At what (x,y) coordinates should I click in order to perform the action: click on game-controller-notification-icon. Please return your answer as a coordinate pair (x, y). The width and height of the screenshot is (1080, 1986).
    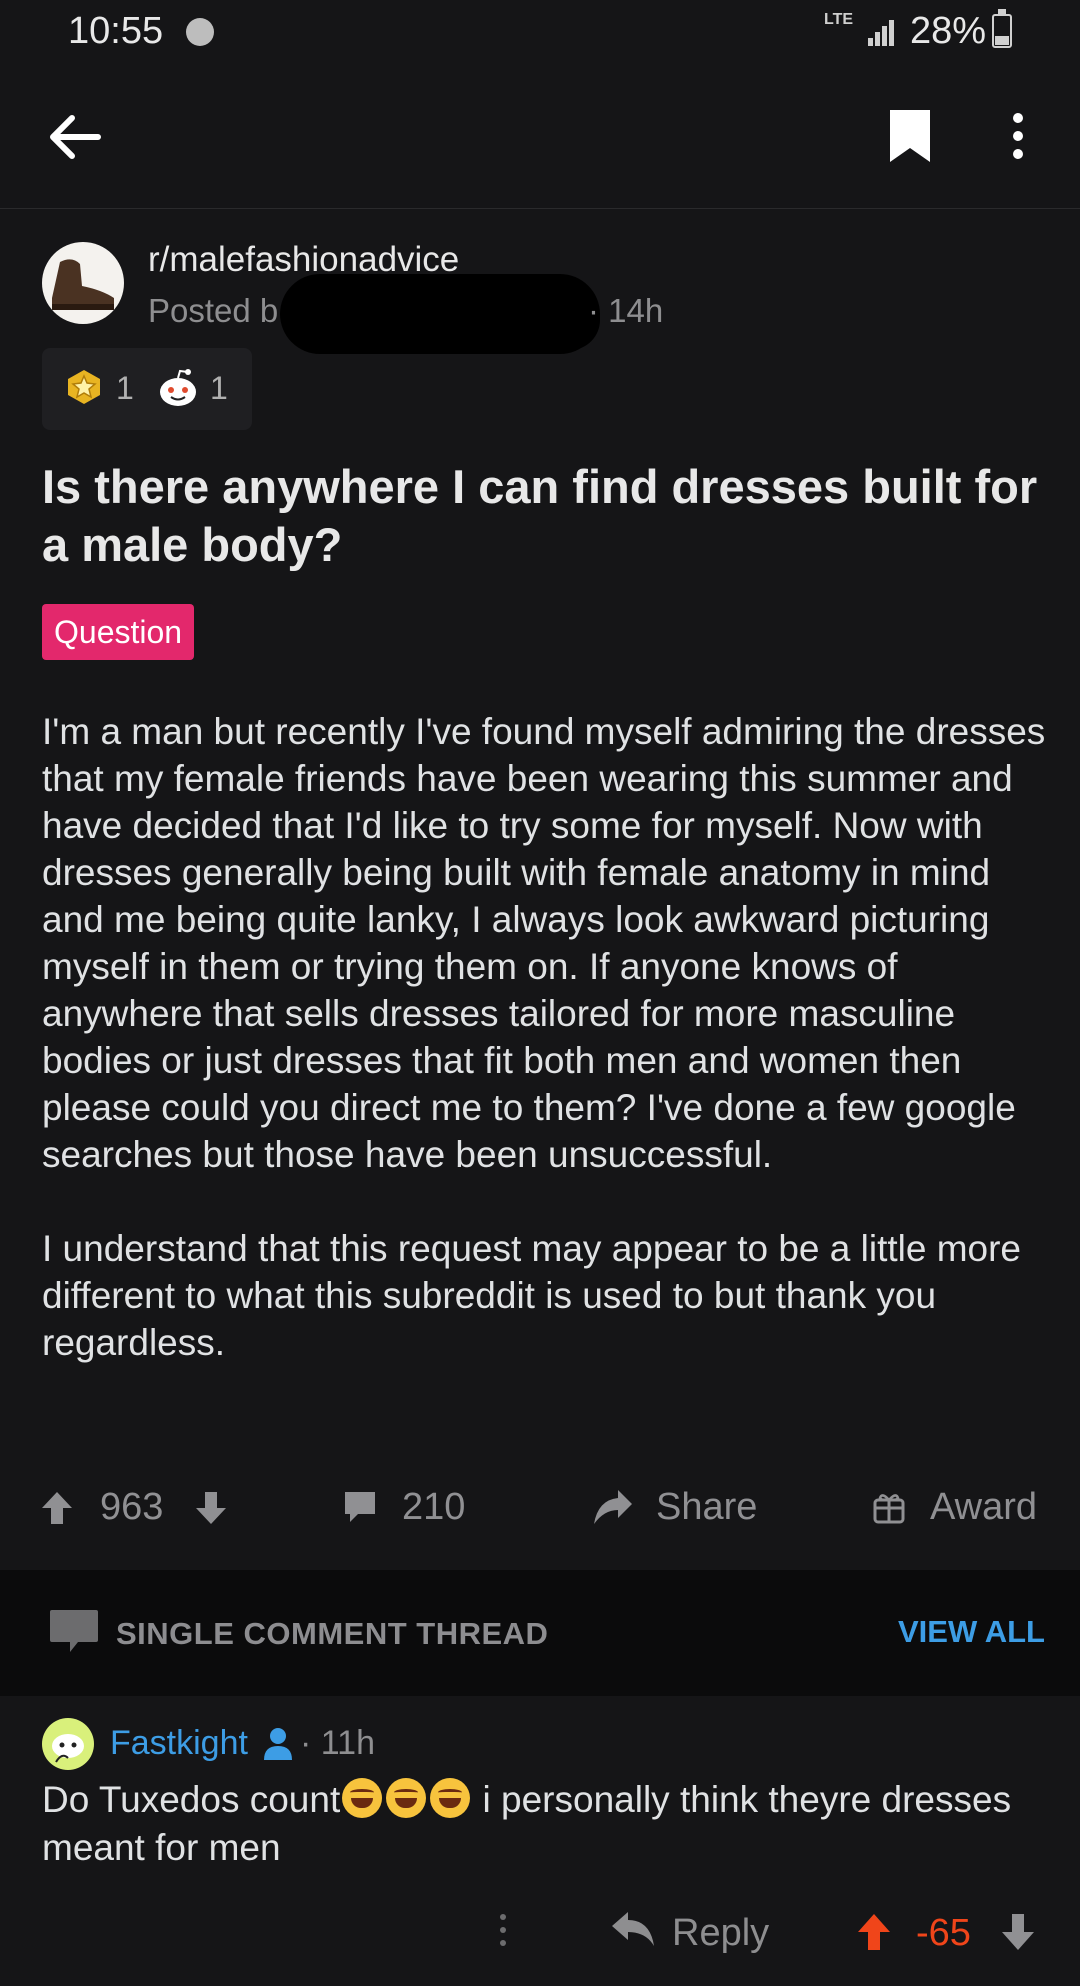
    Looking at the image, I should click on (200, 32).